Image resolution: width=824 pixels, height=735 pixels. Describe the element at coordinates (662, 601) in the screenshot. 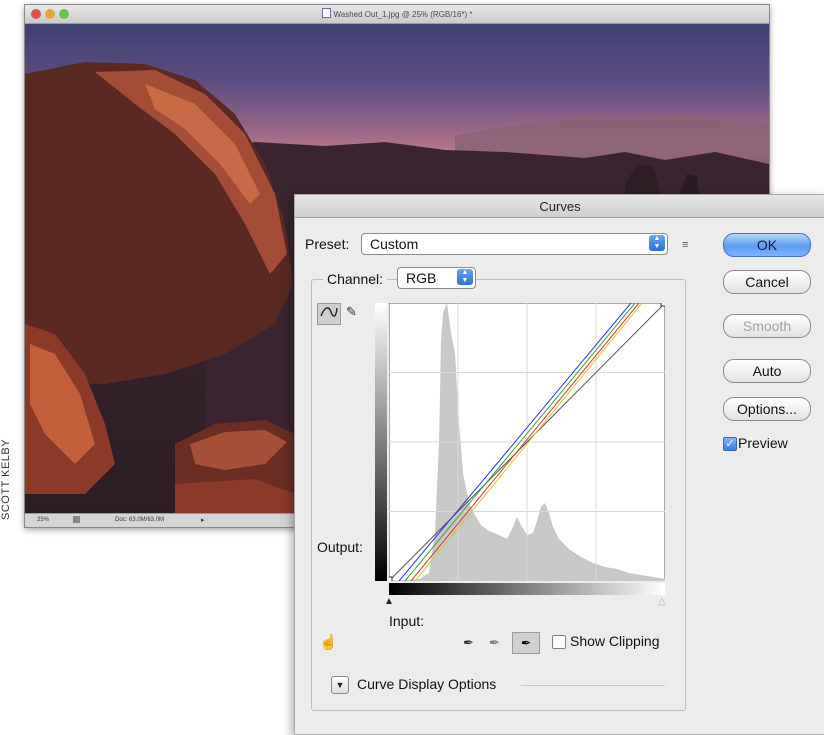

I see `white-point-slider: △` at that location.